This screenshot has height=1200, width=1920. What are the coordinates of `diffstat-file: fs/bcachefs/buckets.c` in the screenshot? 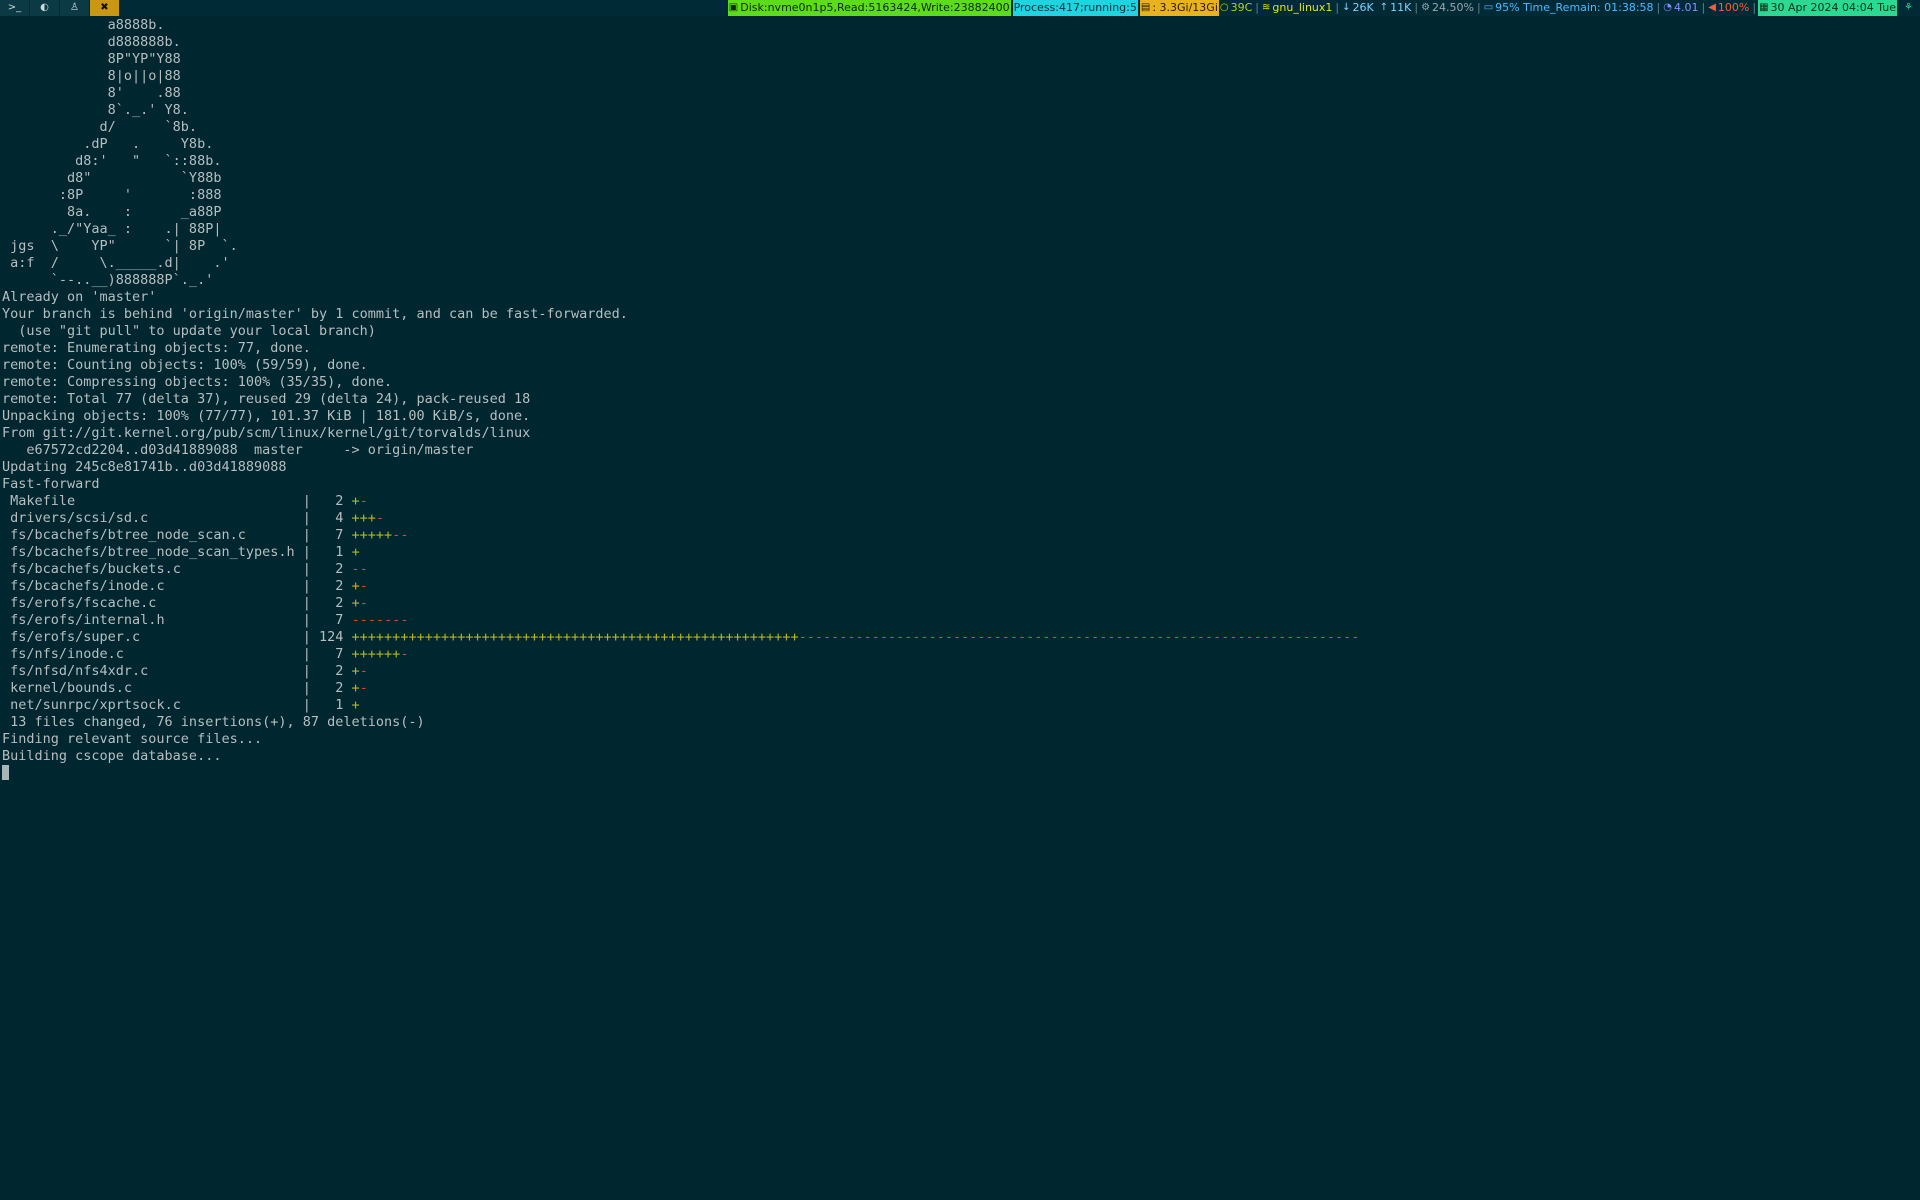 It's located at (95, 569).